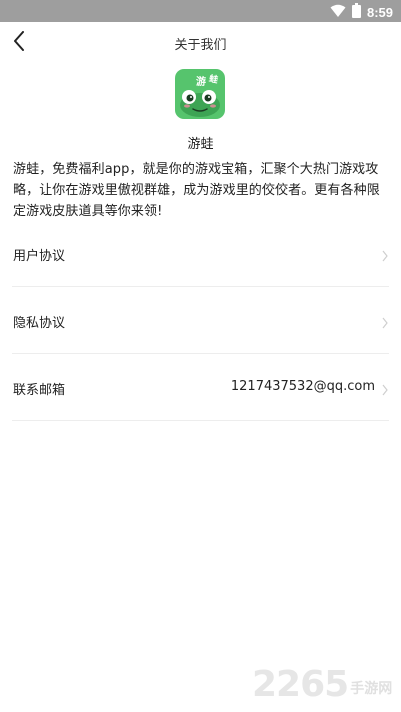  I want to click on app-logo-icon: 游 蛙, so click(200, 94).